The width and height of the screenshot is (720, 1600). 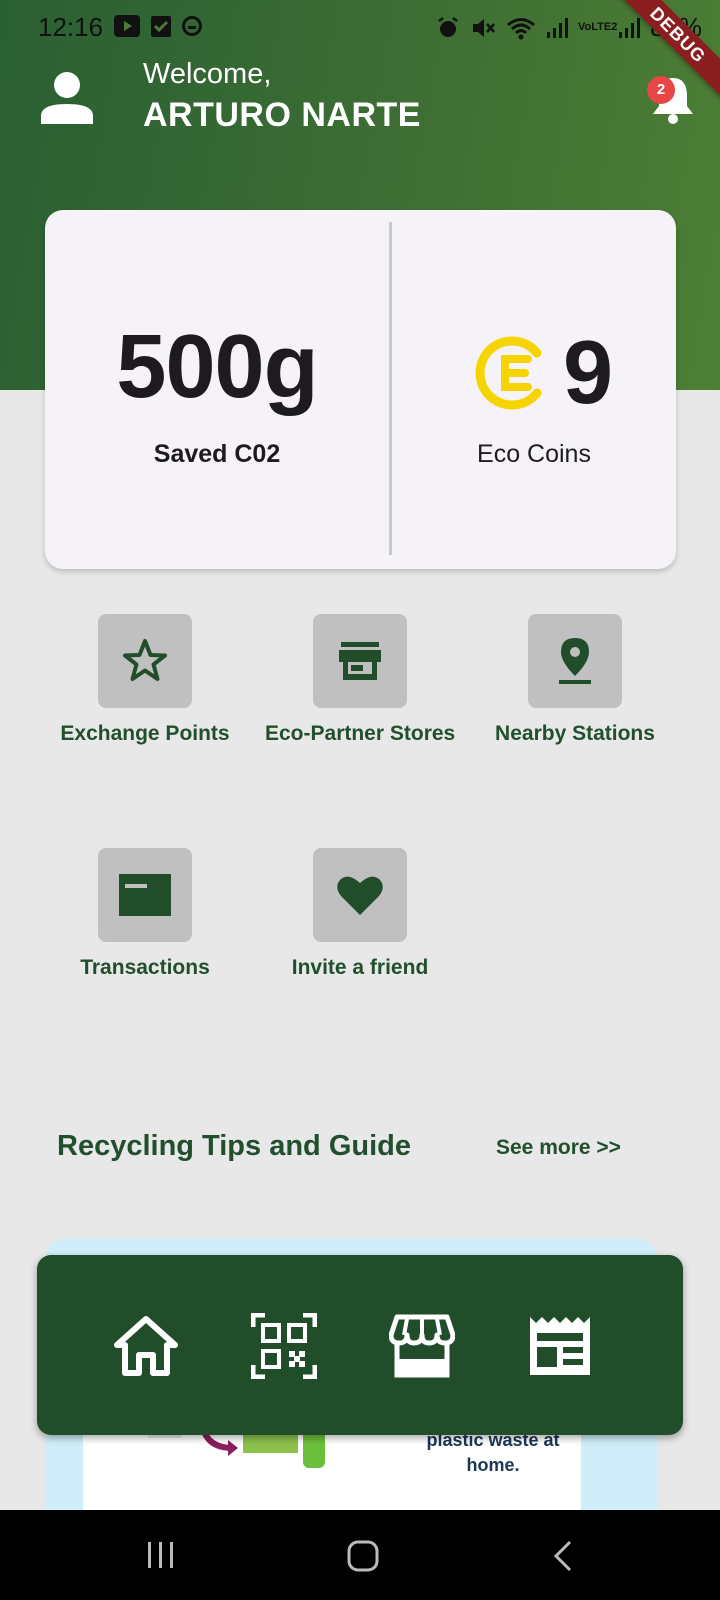 I want to click on card-icon, so click(x=145, y=895).